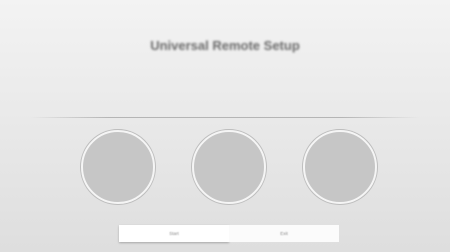  I want to click on page-title: Universal Remote Setup, so click(225, 45).